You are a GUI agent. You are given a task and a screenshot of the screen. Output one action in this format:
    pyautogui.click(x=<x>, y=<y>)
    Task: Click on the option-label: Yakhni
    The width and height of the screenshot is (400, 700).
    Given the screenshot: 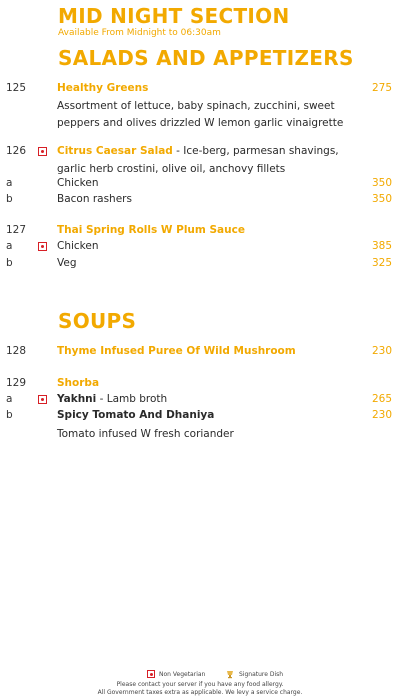 What is the action you would take?
    pyautogui.click(x=77, y=399)
    